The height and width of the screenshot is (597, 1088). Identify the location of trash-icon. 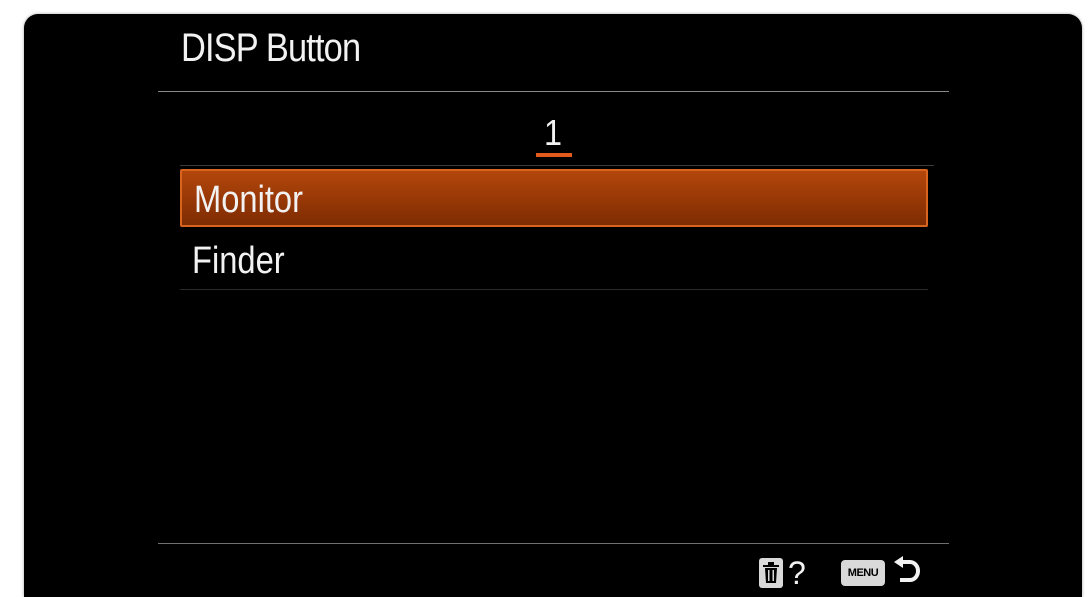
(771, 573).